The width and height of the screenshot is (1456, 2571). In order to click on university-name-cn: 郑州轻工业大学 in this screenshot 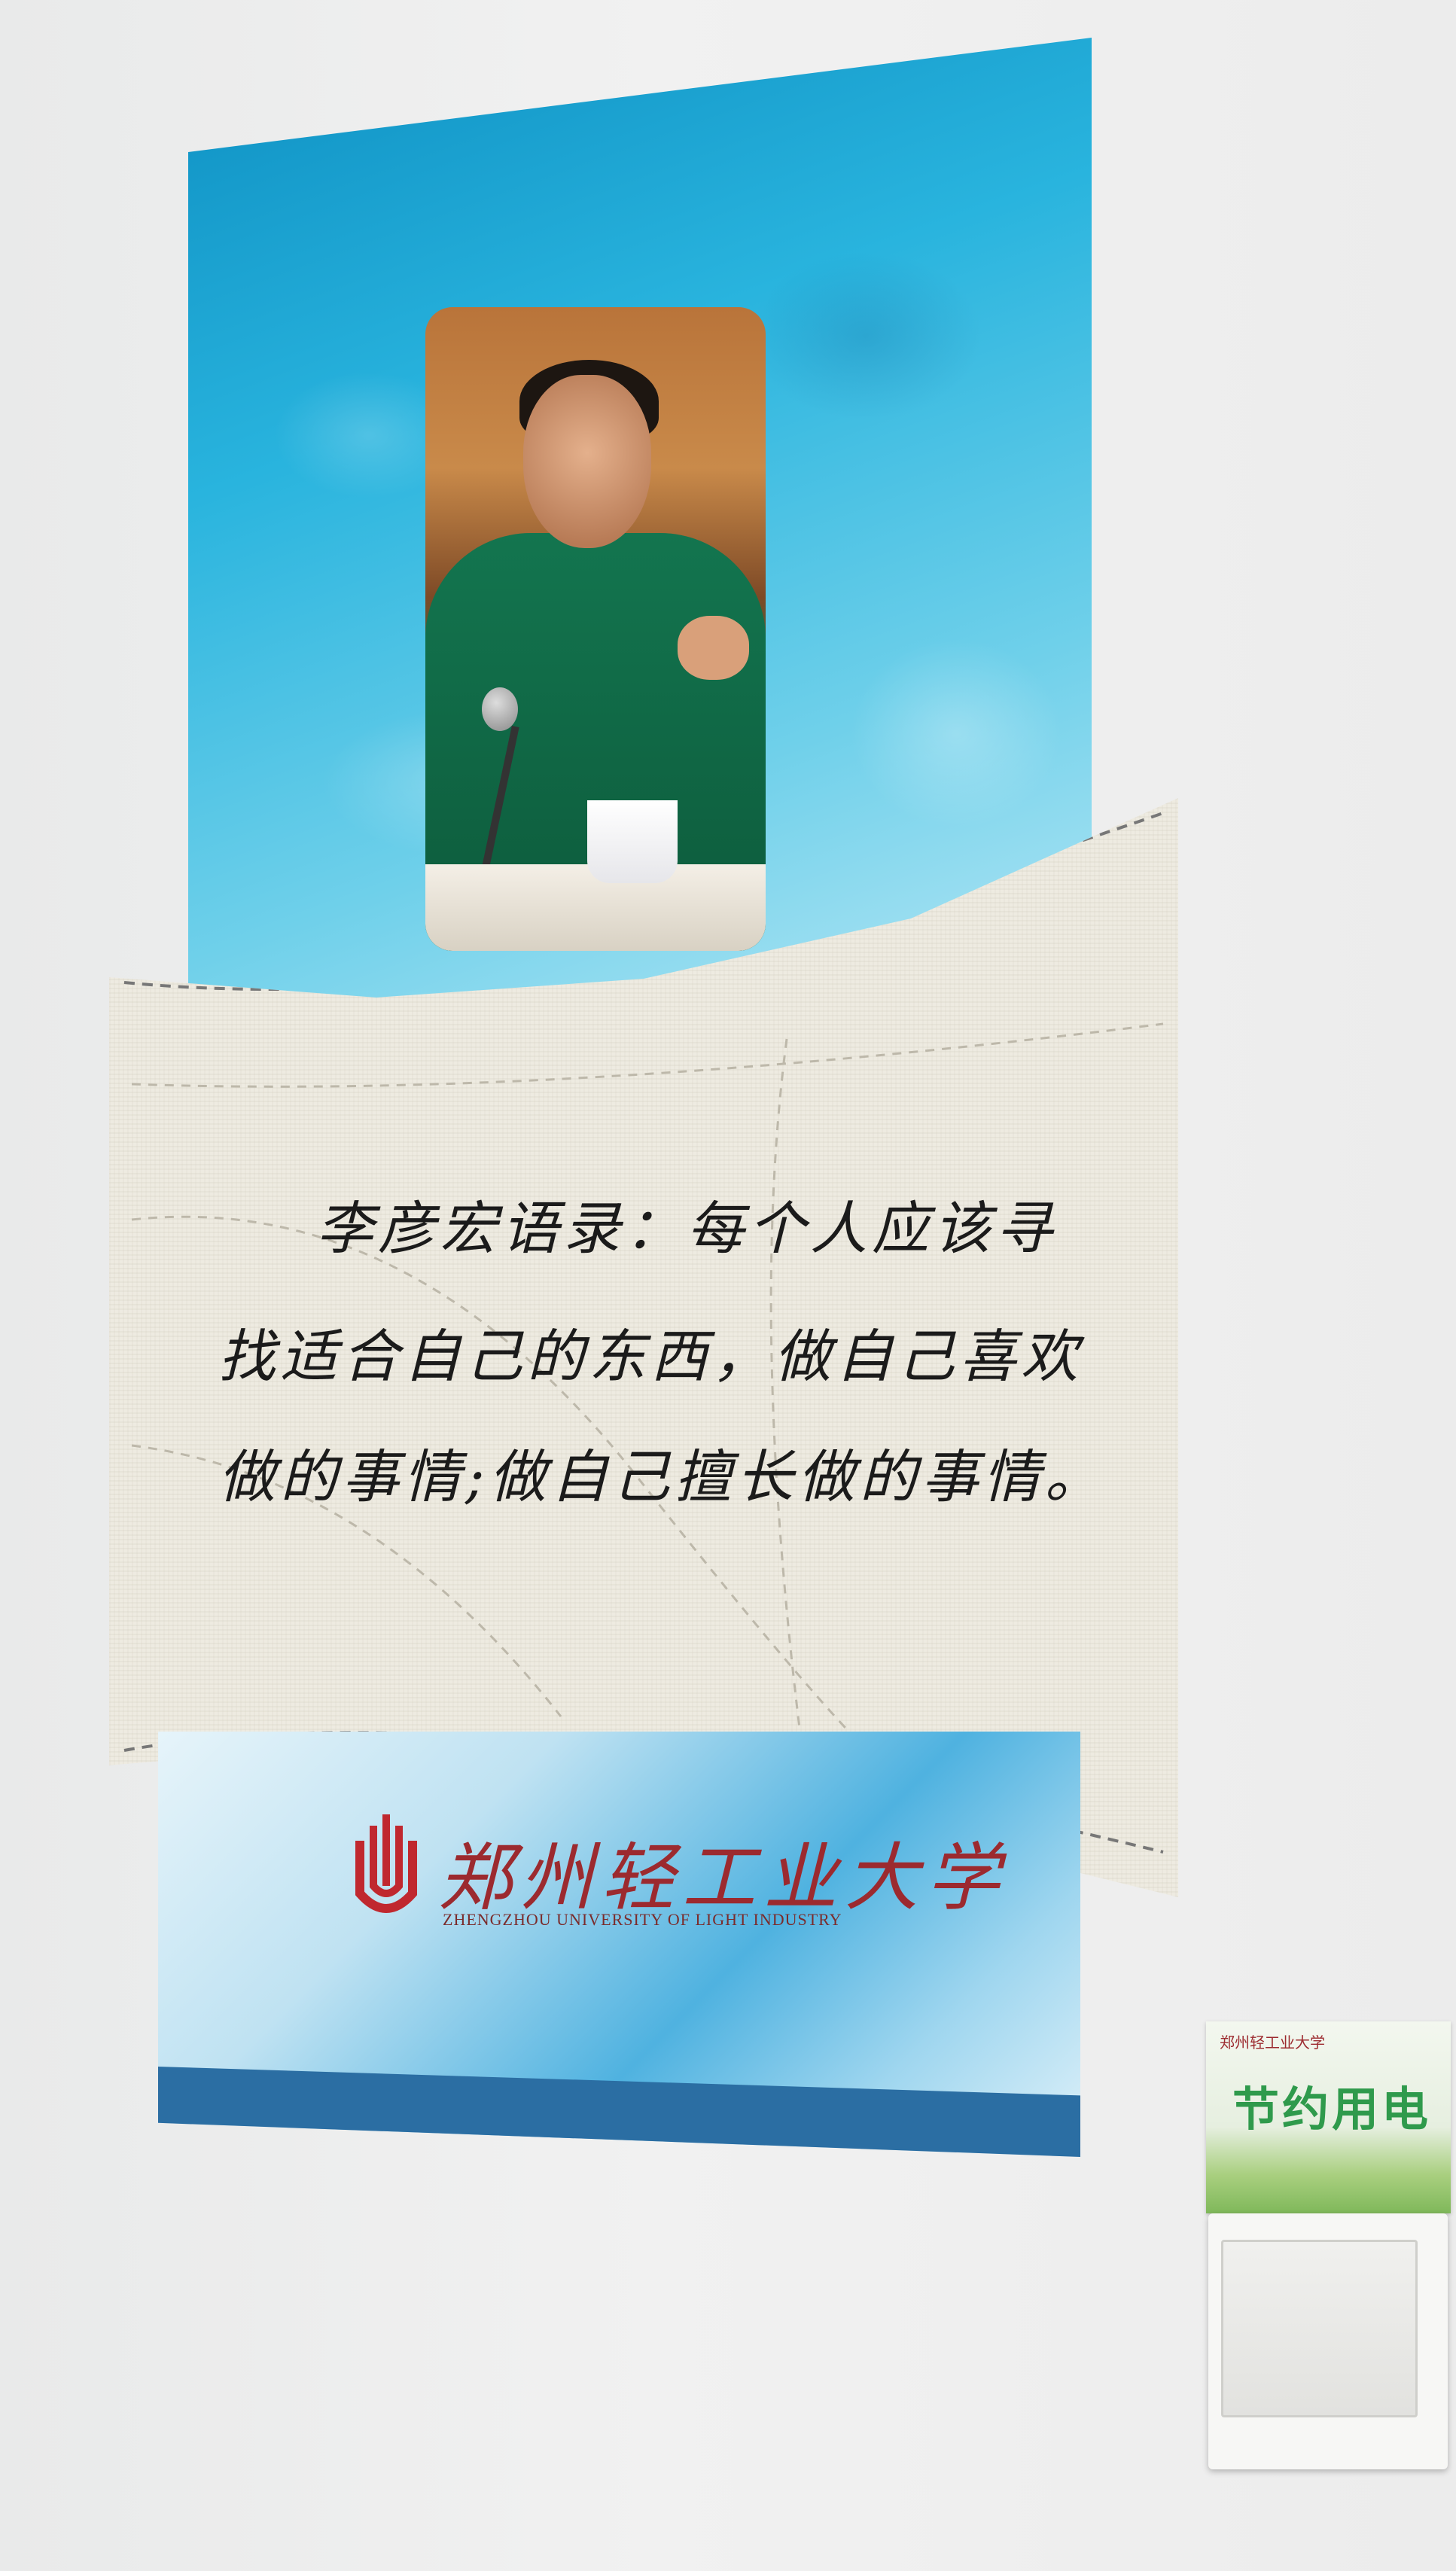, I will do `click(723, 1878)`.